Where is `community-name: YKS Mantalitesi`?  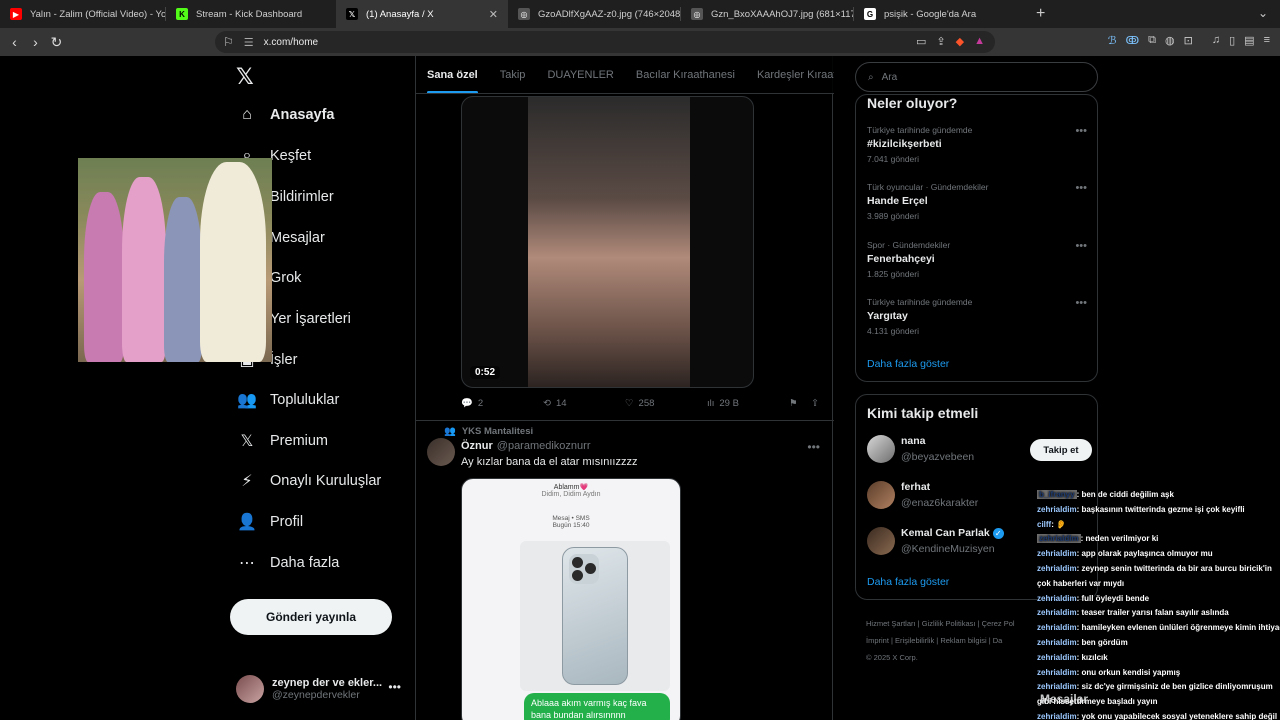 community-name: YKS Mantalitesi is located at coordinates (497, 431).